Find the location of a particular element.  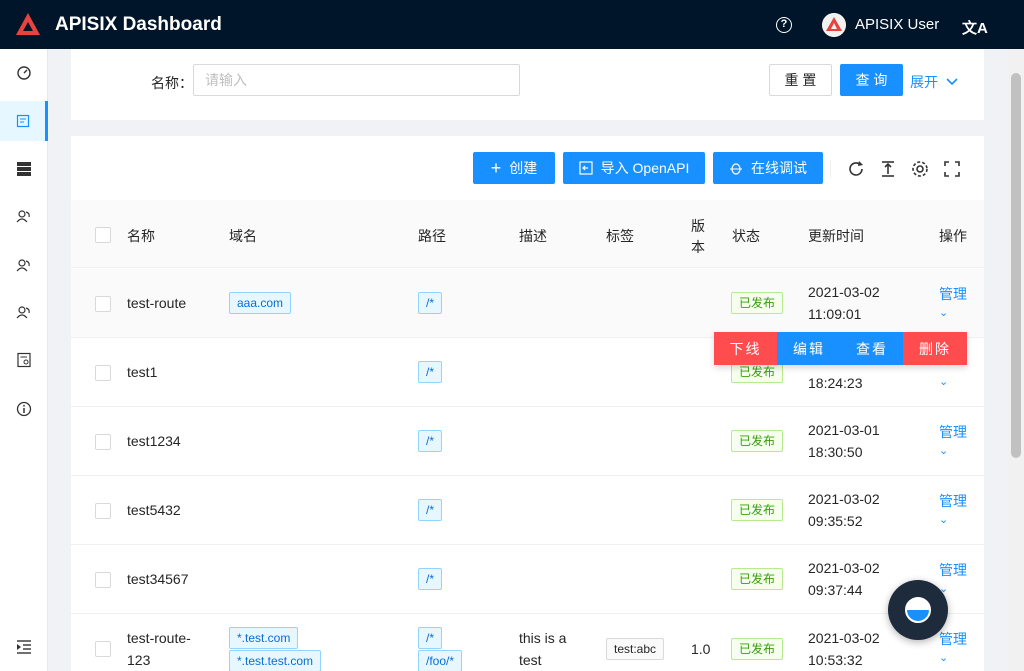

app-title: APISIX Dashboard is located at coordinates (138, 24).